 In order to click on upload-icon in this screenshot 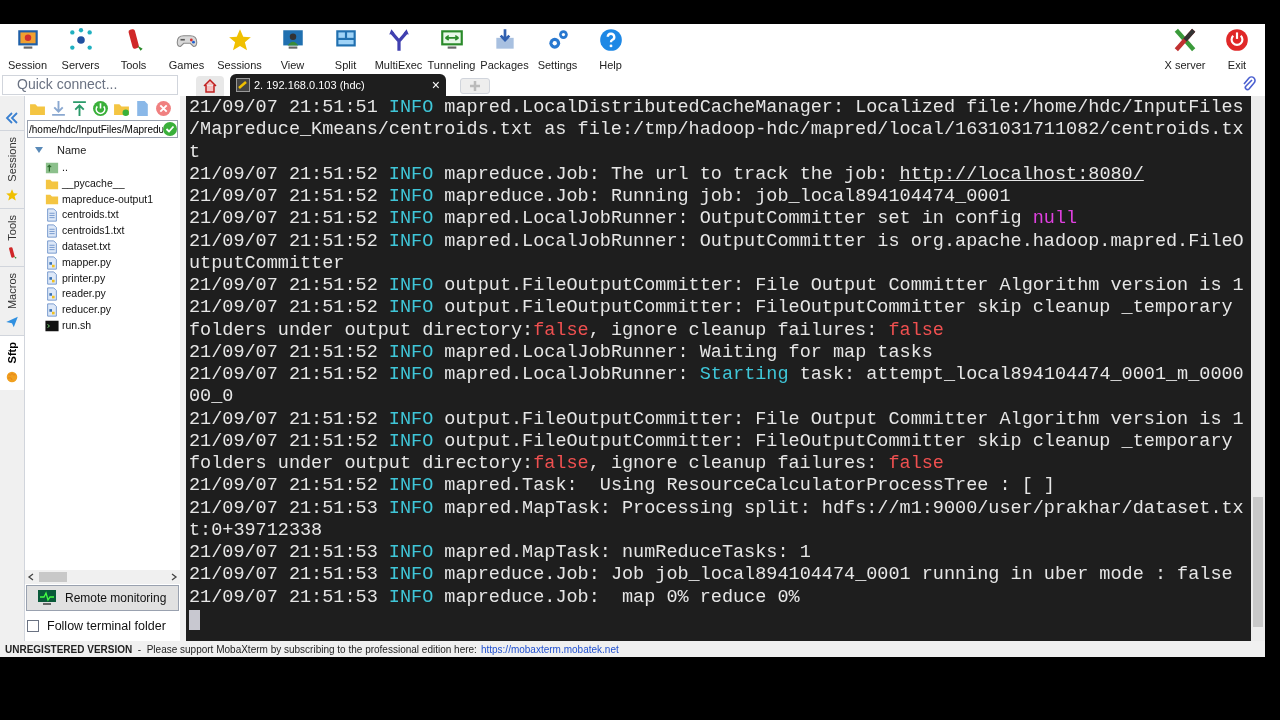, I will do `click(79, 108)`.